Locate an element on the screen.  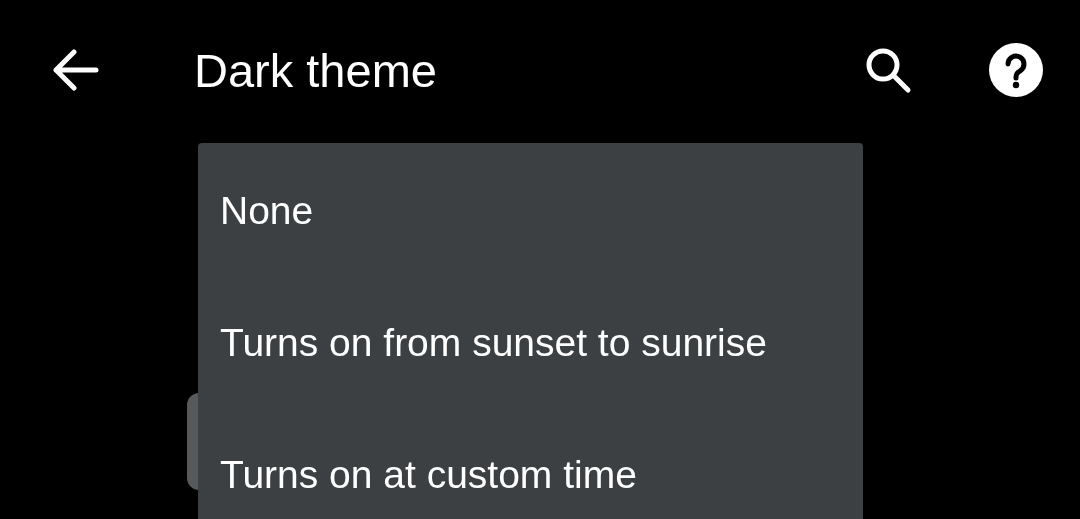
search-icon is located at coordinates (888, 70).